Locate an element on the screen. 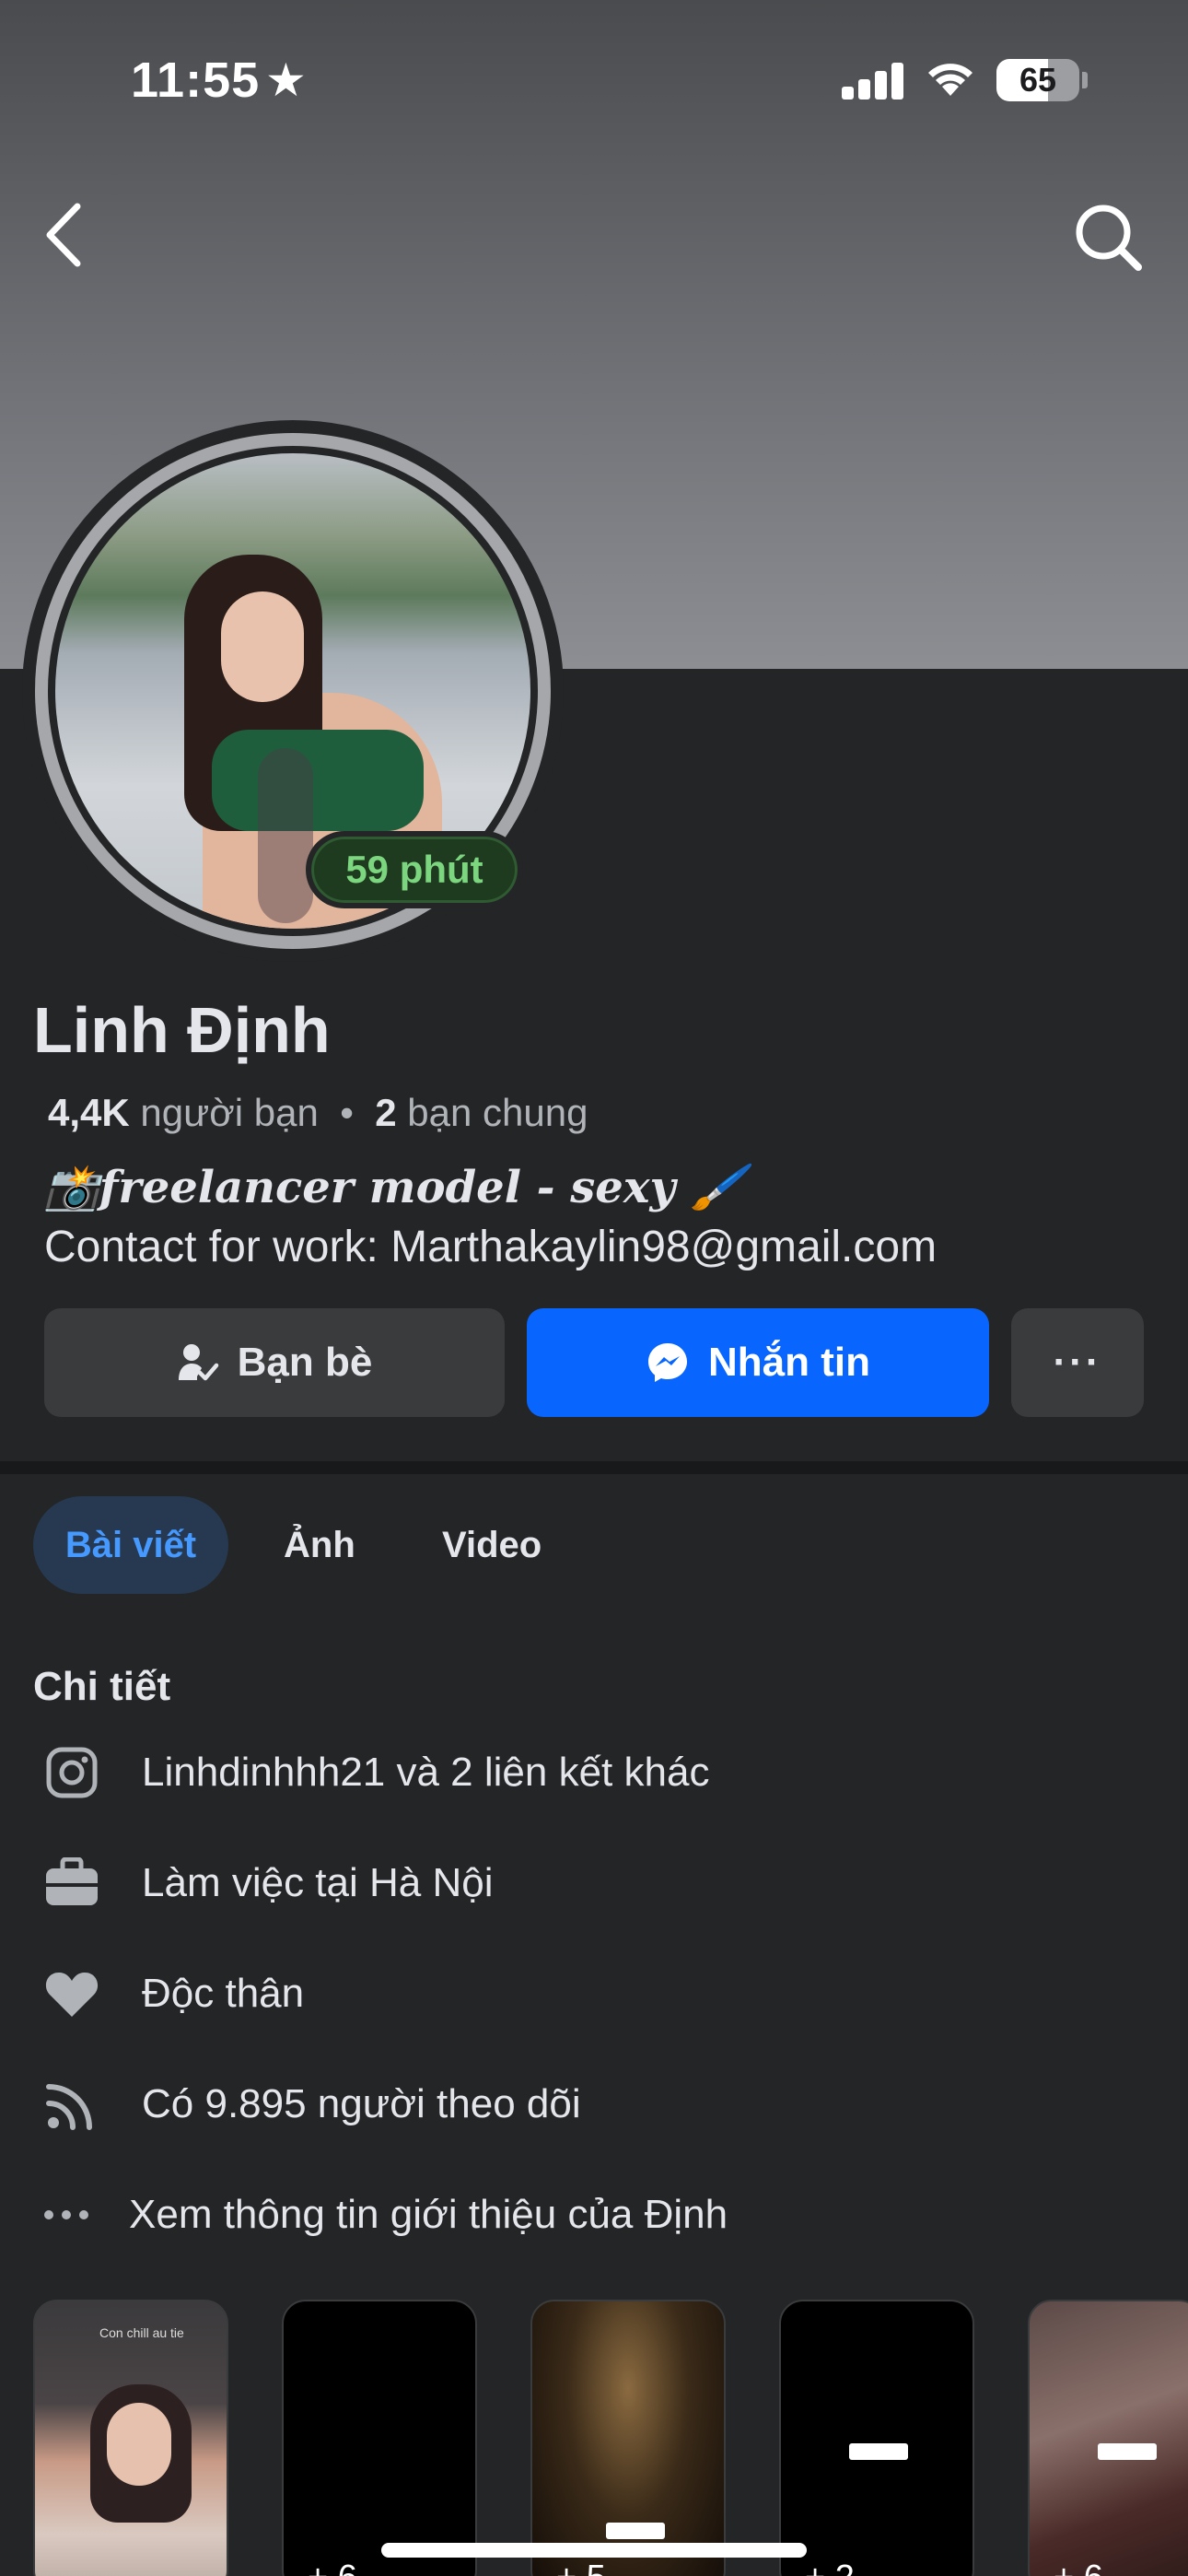 This screenshot has height=2576, width=1188. messenger-icon is located at coordinates (667, 1362).